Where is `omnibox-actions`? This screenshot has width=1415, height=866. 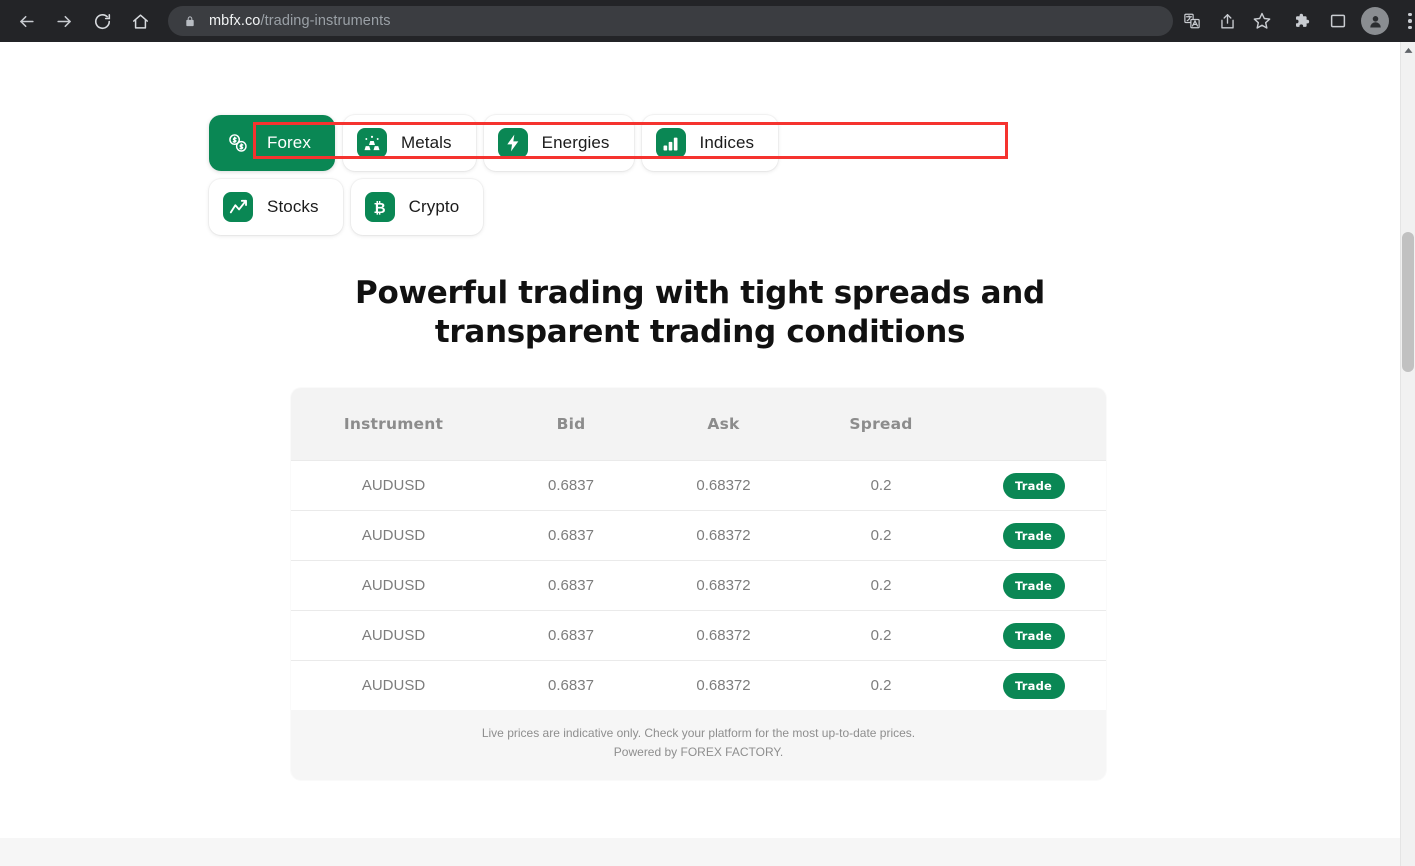
omnibox-actions is located at coordinates (1227, 21).